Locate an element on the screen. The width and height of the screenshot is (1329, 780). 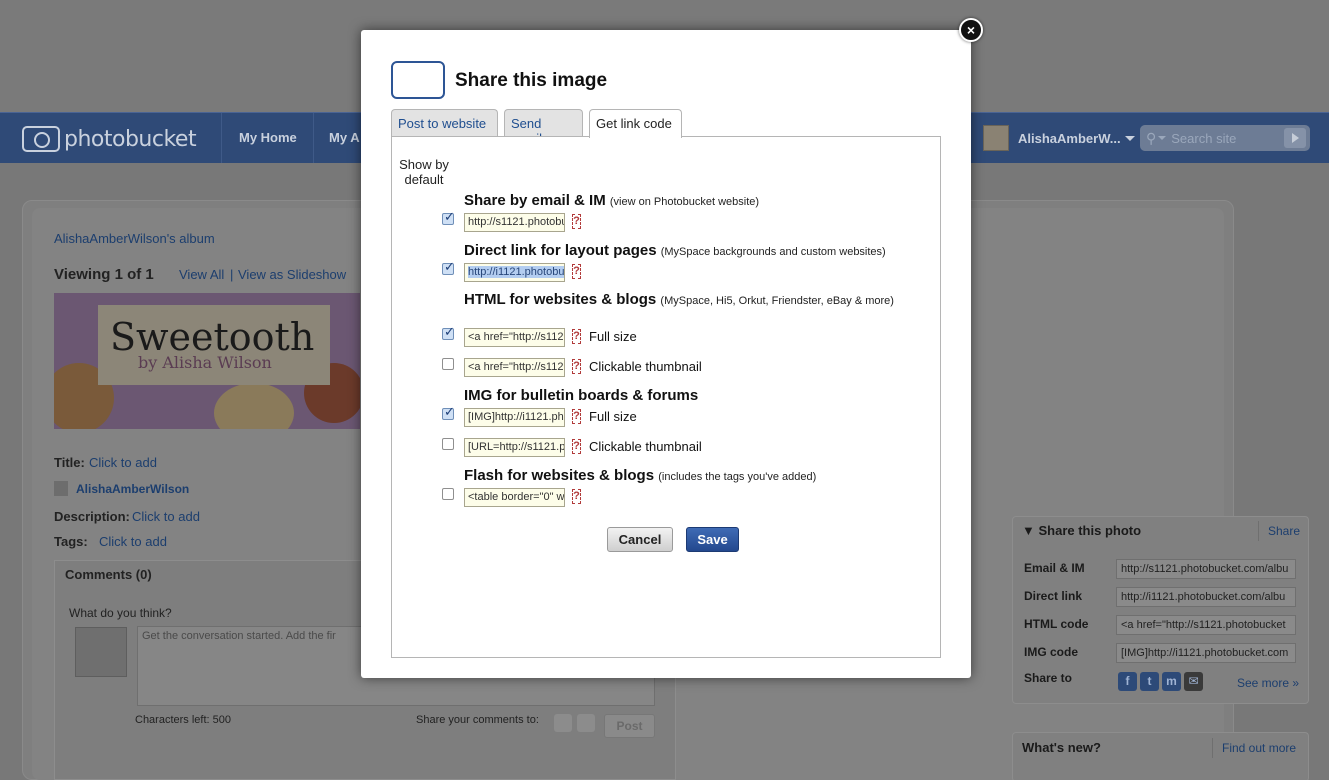
share-to-label: Share to is located at coordinates (1048, 678).